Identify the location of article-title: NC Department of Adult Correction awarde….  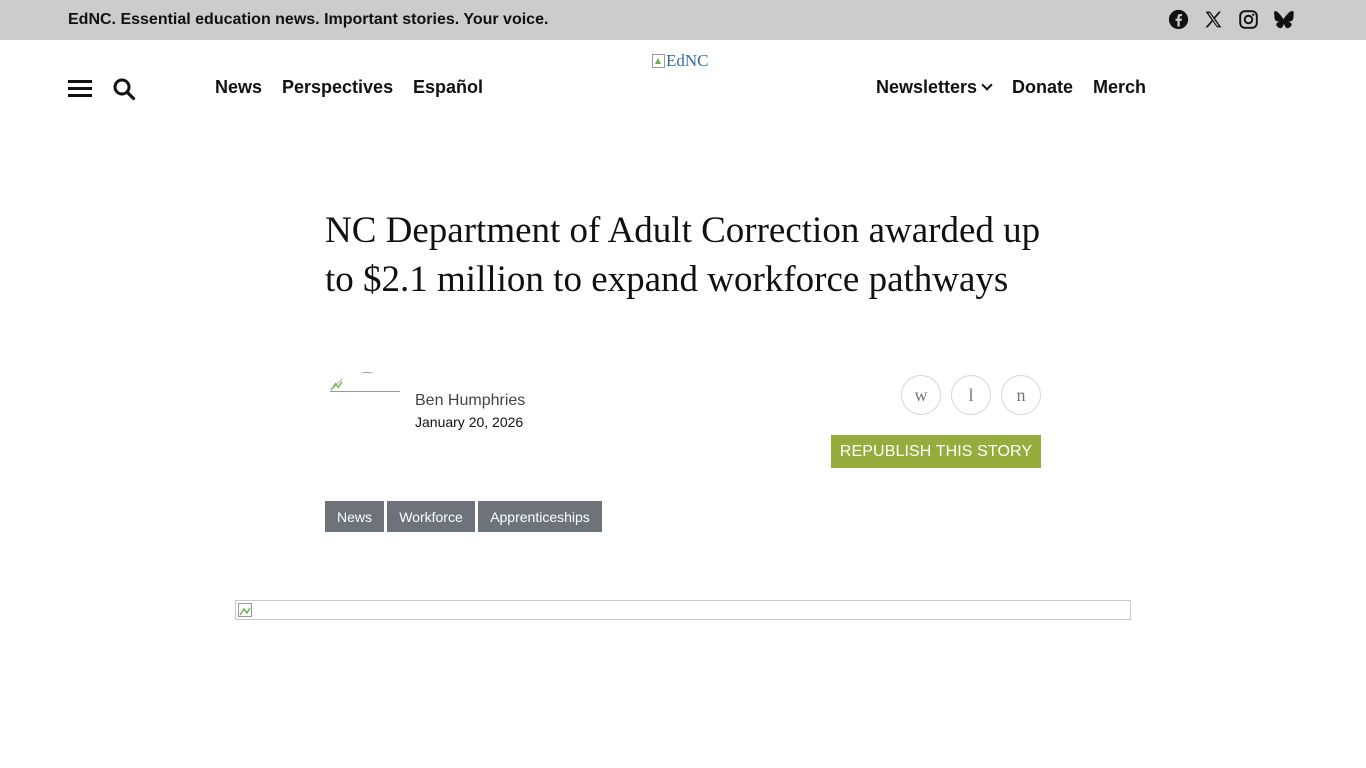
(683, 255).